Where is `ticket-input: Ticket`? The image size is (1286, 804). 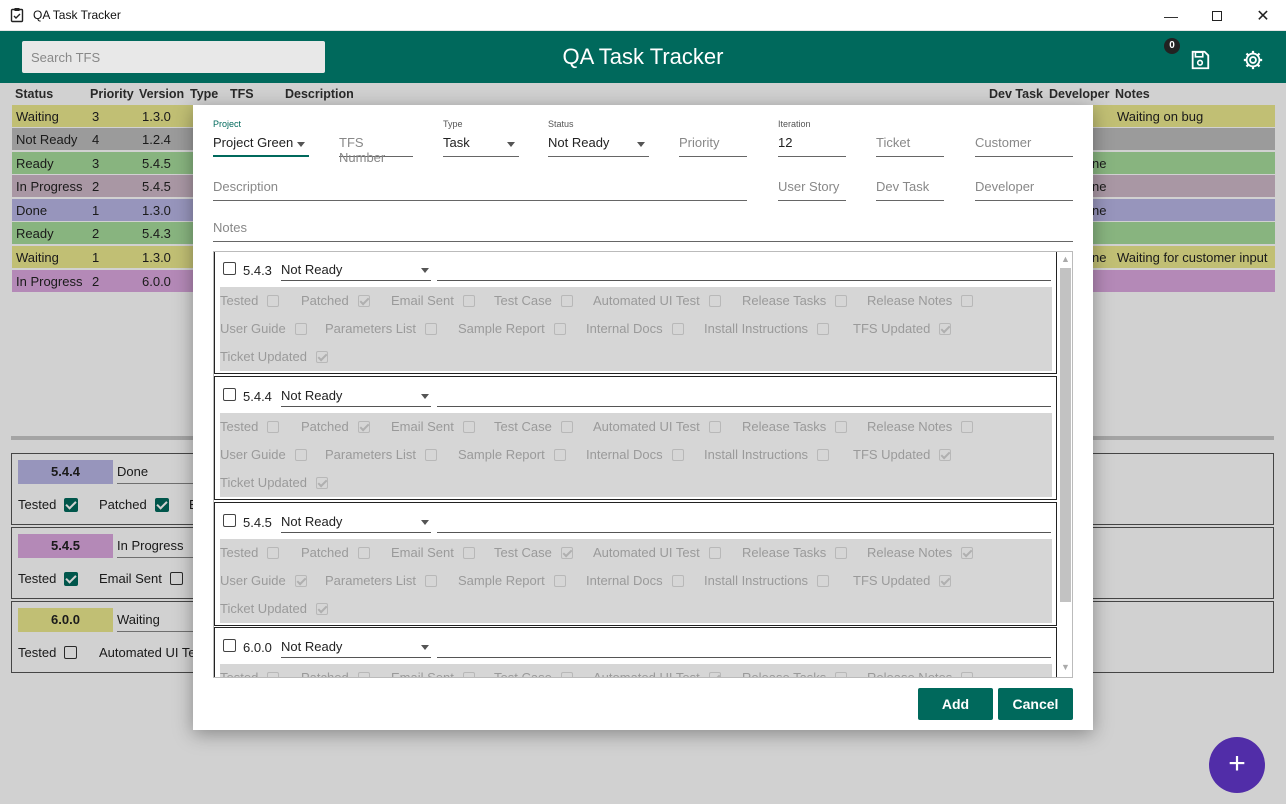 ticket-input: Ticket is located at coordinates (910, 144).